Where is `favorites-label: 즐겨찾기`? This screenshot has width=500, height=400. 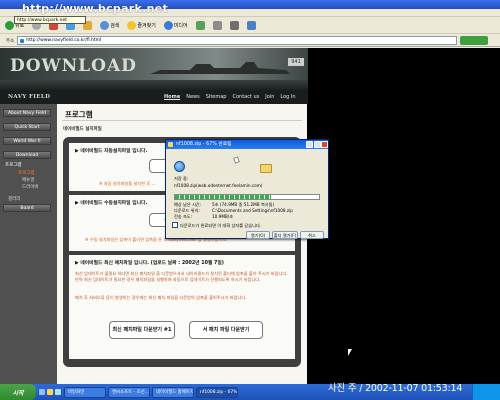
favorites-label: 즐겨찾기 is located at coordinates (146, 25).